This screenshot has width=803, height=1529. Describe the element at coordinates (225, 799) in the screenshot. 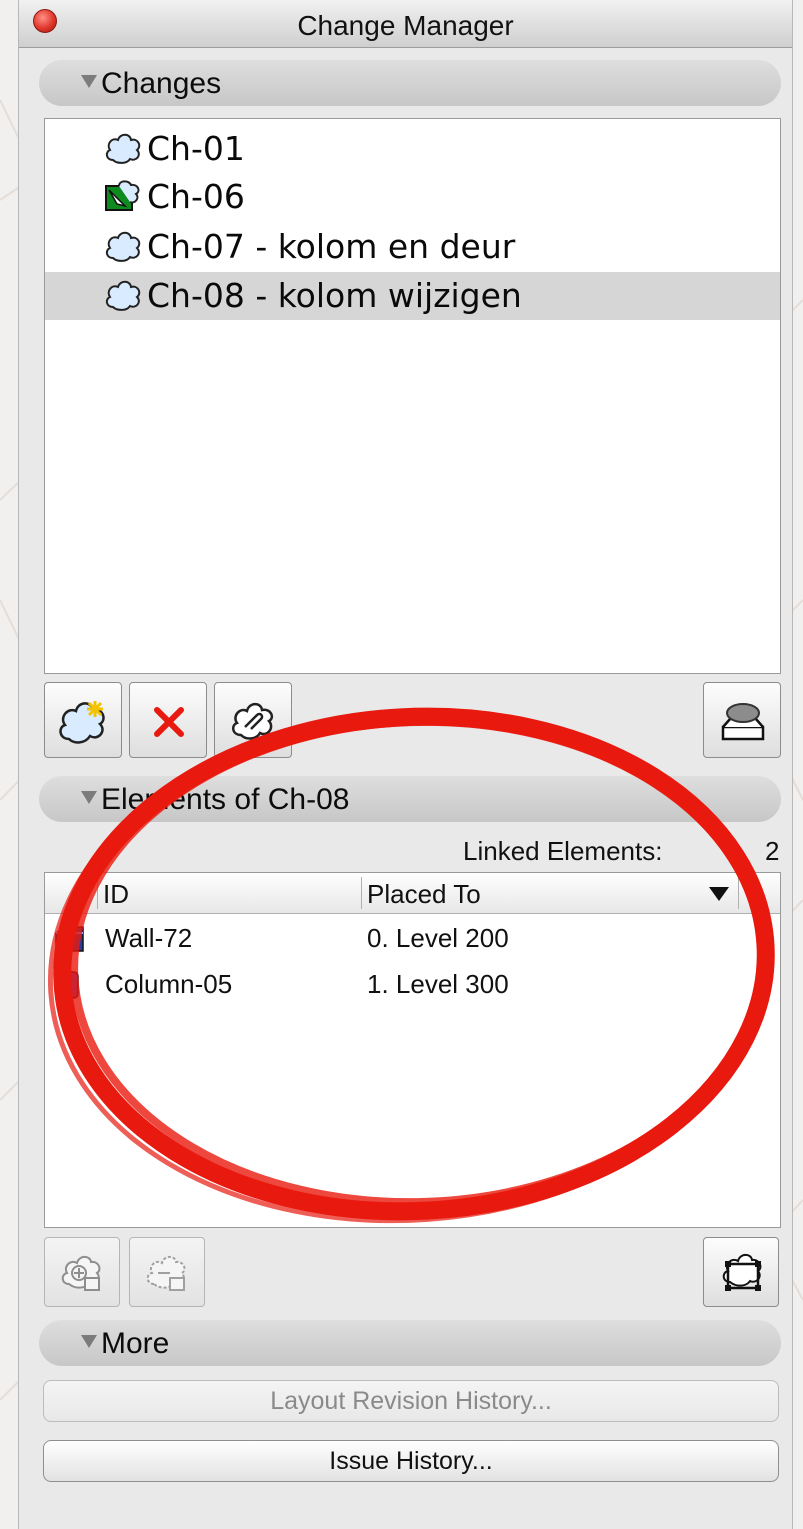

I see `elements-section-label: Elements of Ch-08` at that location.